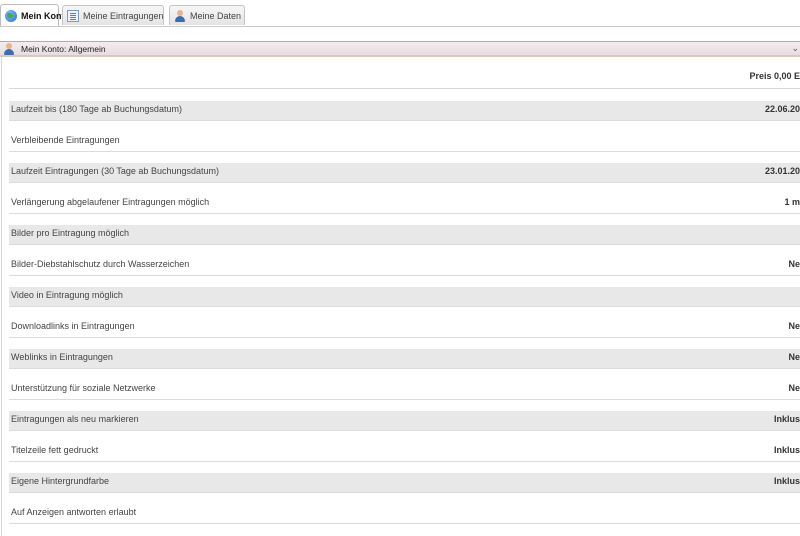  I want to click on table-row: Weblinks in Eintragungen Ne, so click(404, 359).